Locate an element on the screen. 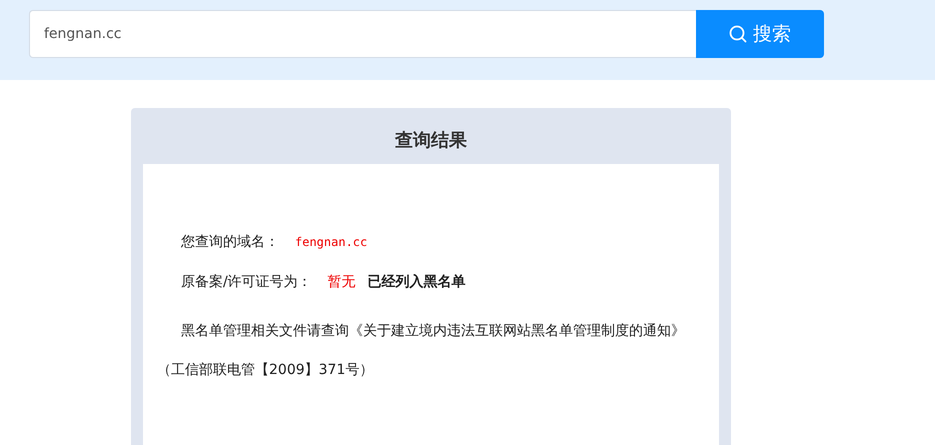 The image size is (935, 445). domain-value: fengnan.cc is located at coordinates (331, 242).